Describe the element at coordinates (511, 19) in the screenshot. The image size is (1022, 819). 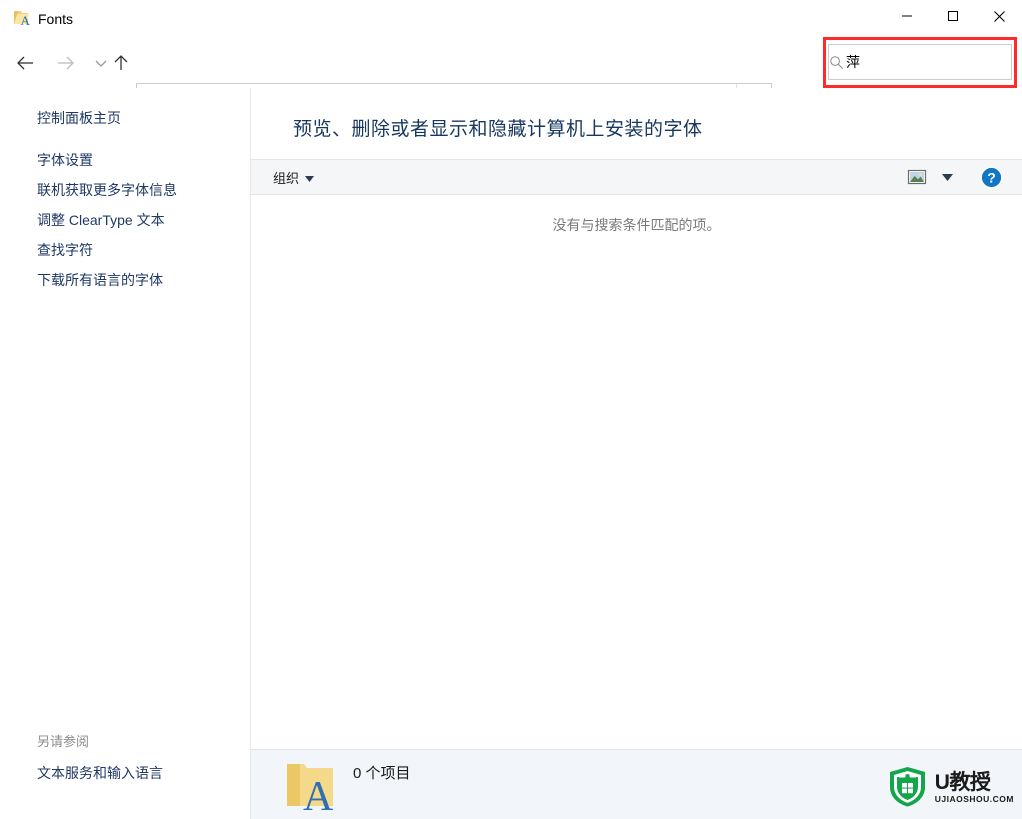
I see `title-bar: A Fonts` at that location.